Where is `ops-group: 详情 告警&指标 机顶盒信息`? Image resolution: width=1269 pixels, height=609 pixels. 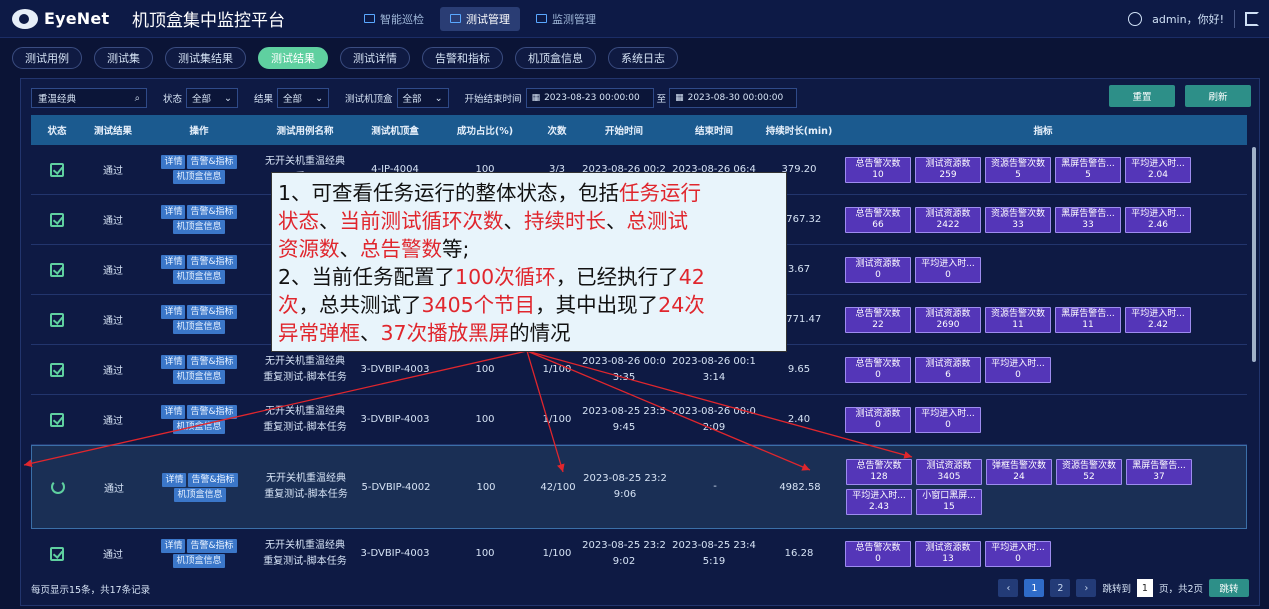
ops-group: 详情 告警&指标 机顶盒信息 is located at coordinates (199, 369).